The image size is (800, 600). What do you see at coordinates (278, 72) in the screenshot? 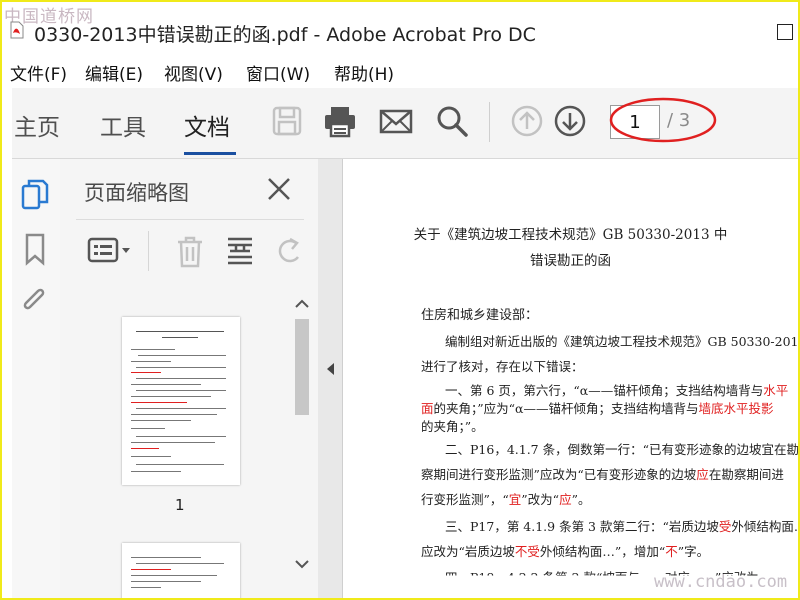
I see `menu-window: 窗口(W)` at bounding box center [278, 72].